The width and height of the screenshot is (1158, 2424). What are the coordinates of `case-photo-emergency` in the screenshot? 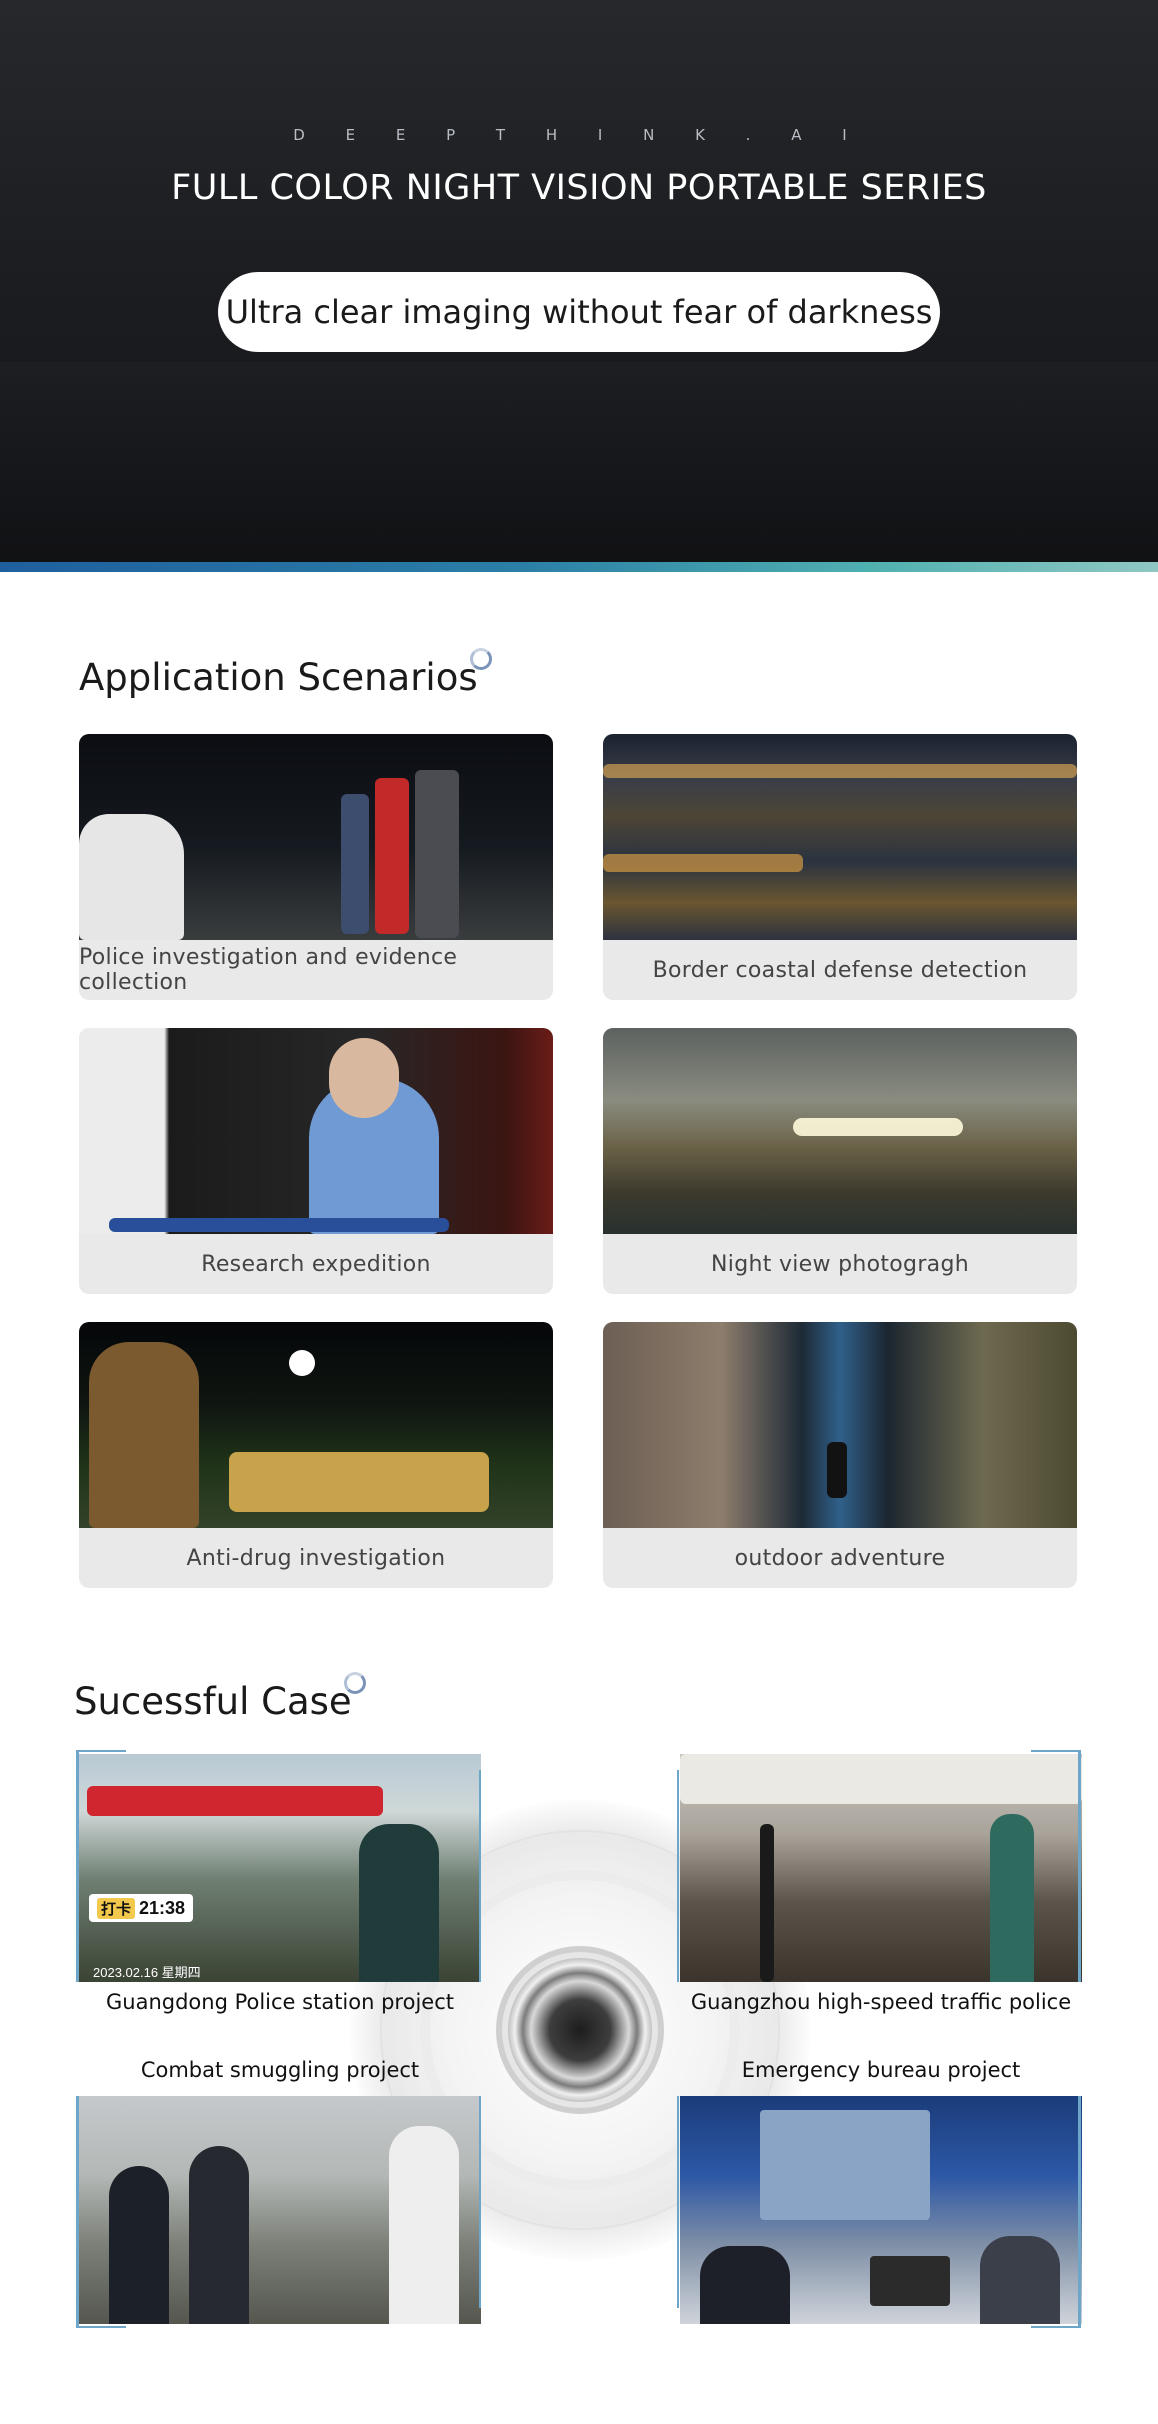 It's located at (881, 2210).